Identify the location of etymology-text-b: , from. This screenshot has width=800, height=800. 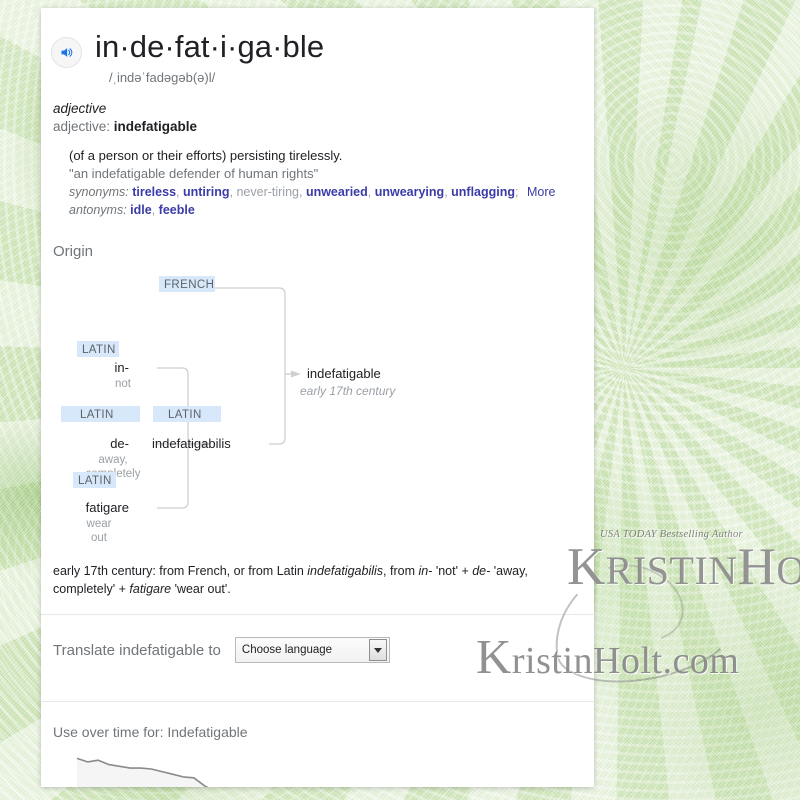
(401, 571).